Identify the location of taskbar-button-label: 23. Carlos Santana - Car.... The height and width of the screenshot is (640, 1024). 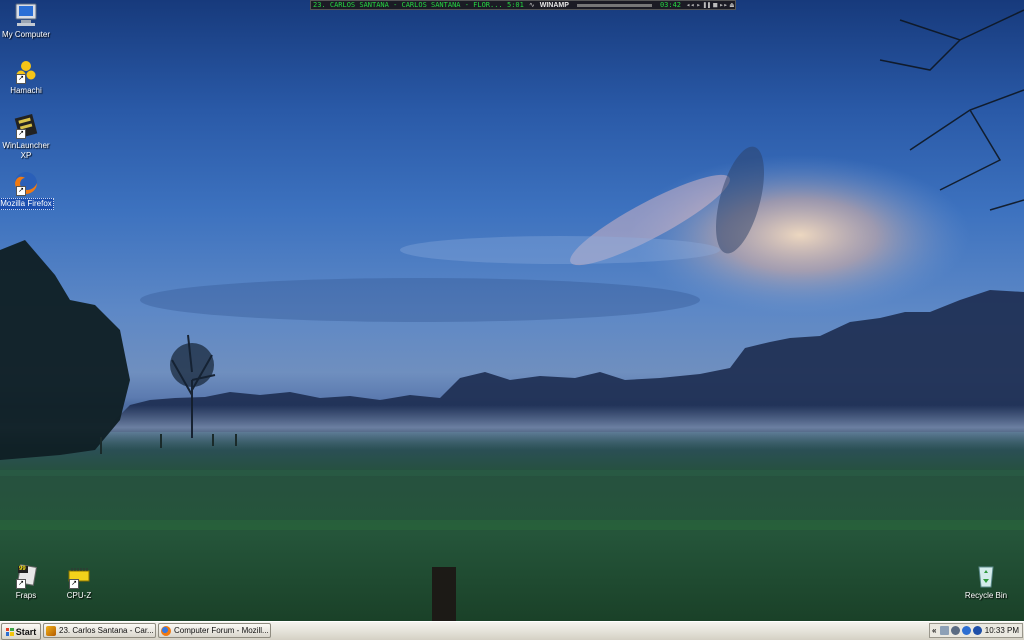
(106, 630).